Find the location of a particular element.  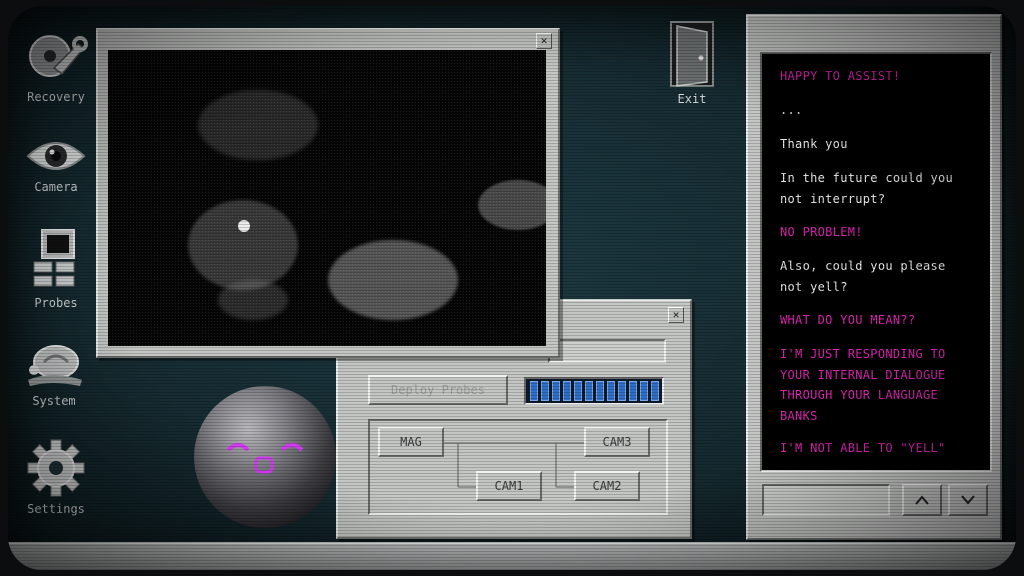

node-mag-label: MAG is located at coordinates (411, 442).